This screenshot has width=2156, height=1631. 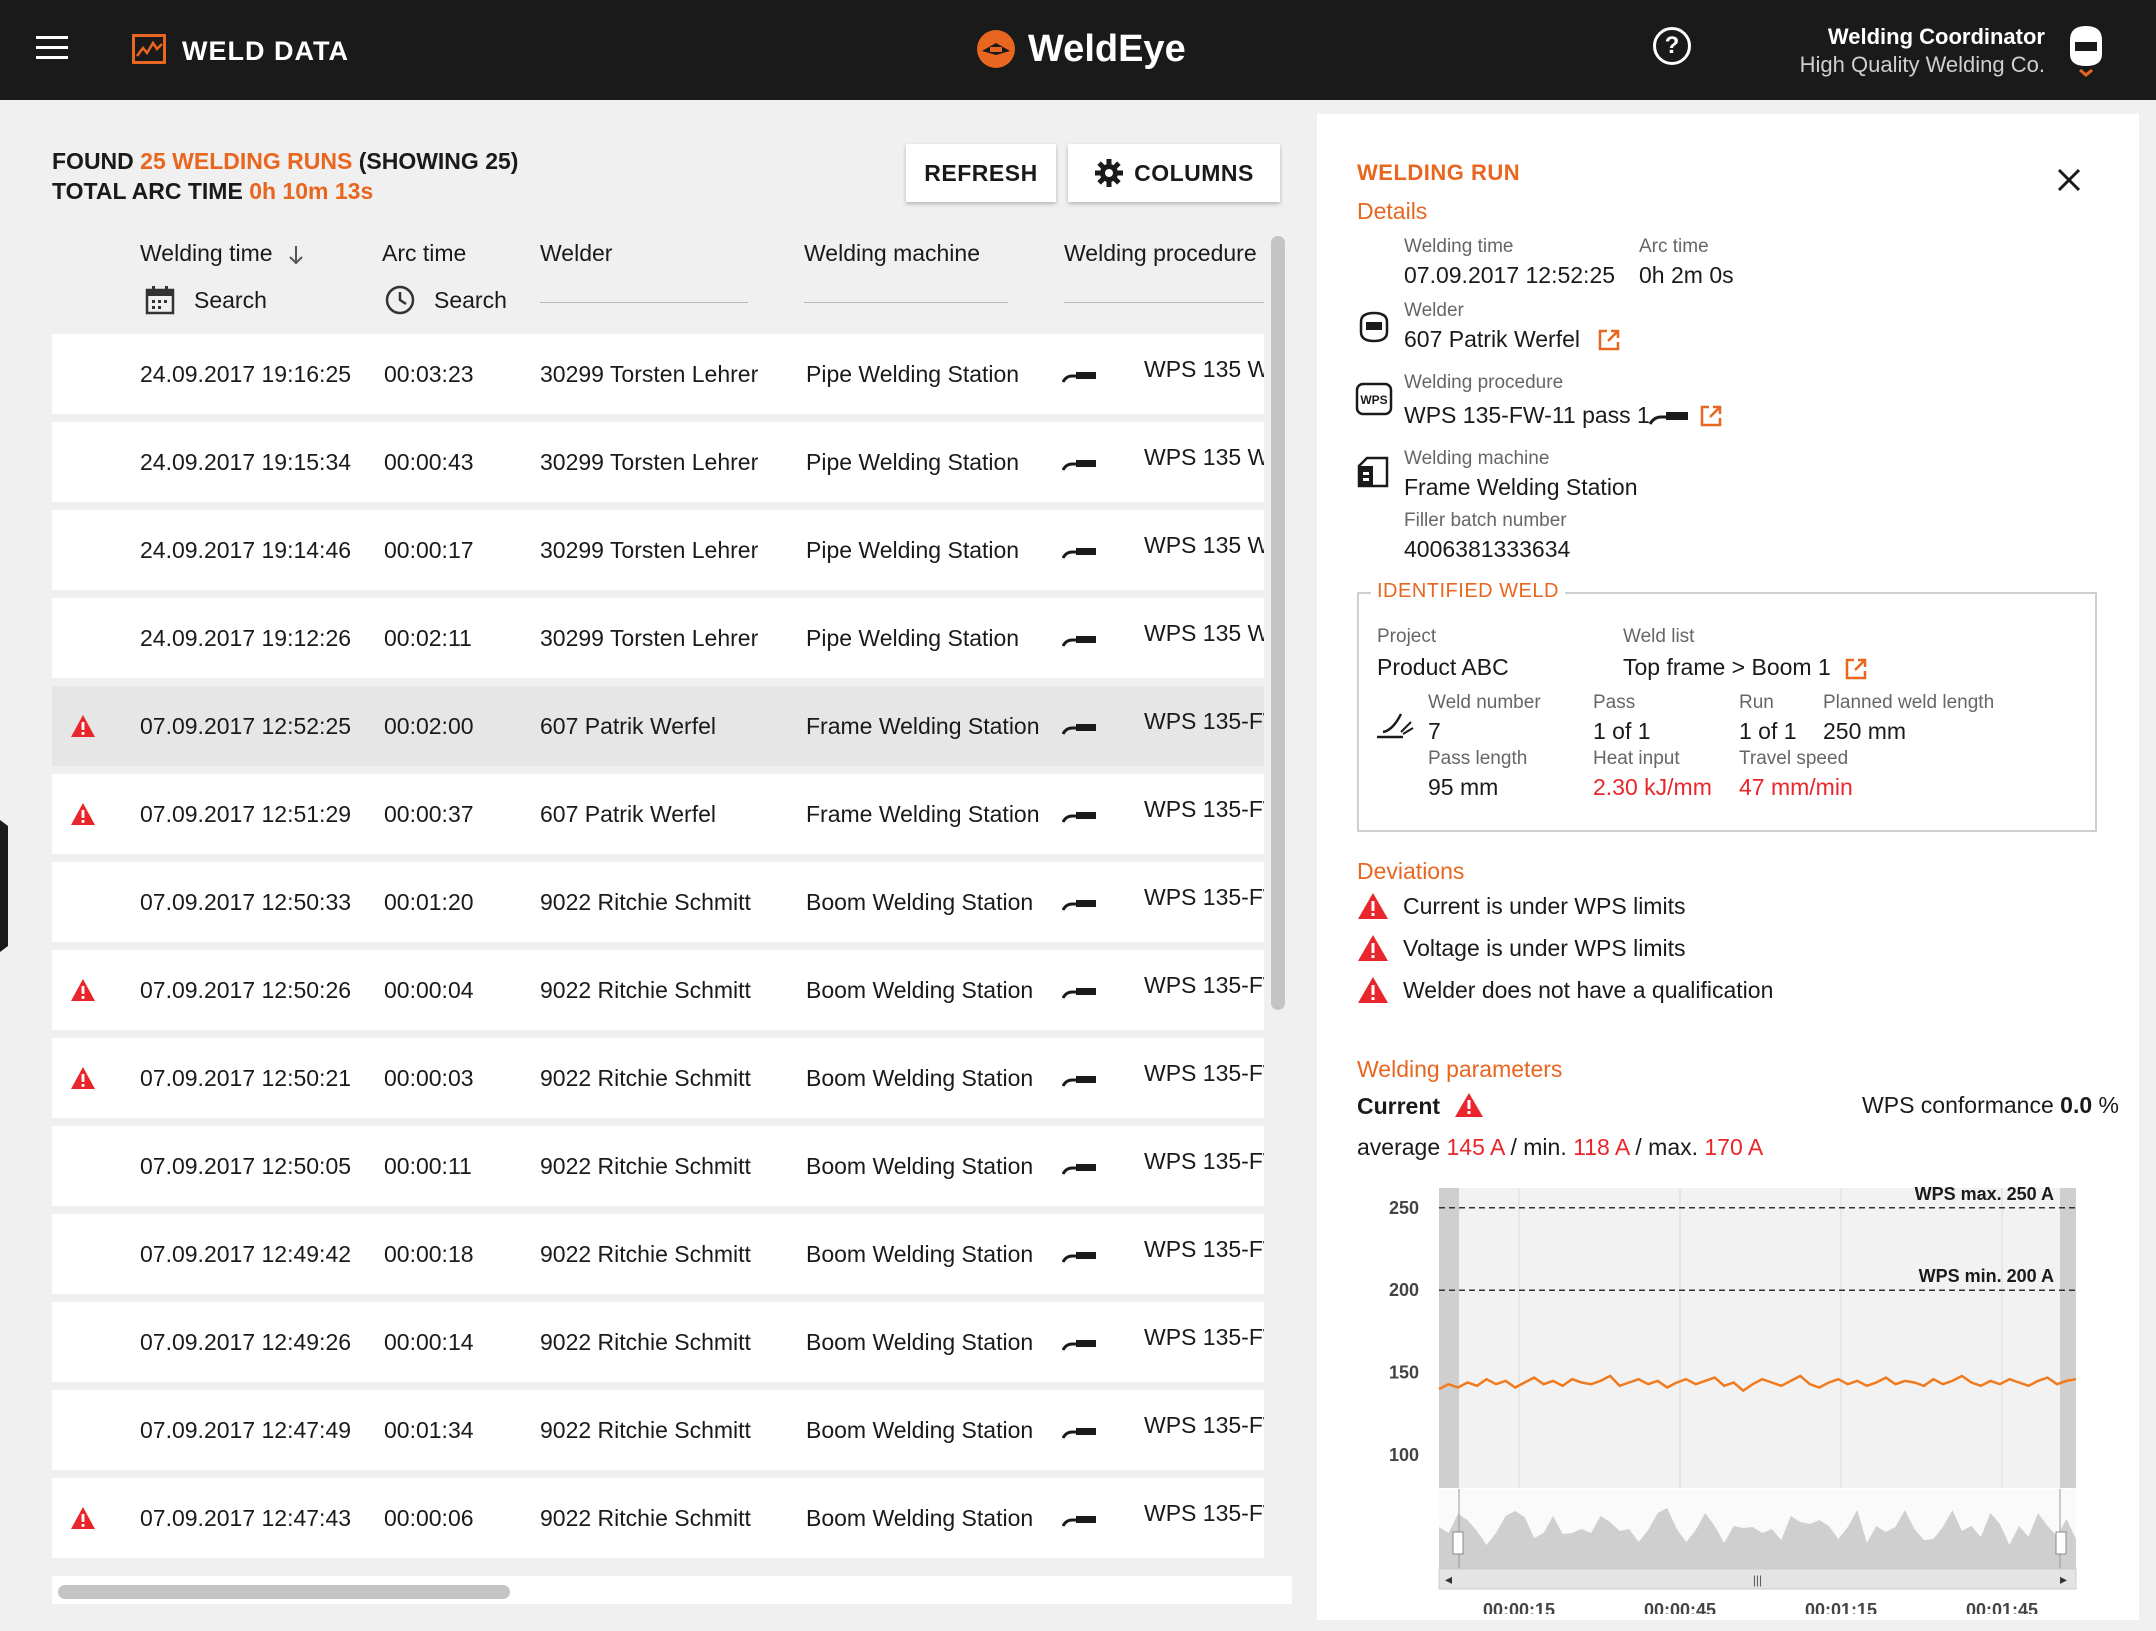 I want to click on travel-speed-value: 47 mm/min, so click(x=1796, y=787).